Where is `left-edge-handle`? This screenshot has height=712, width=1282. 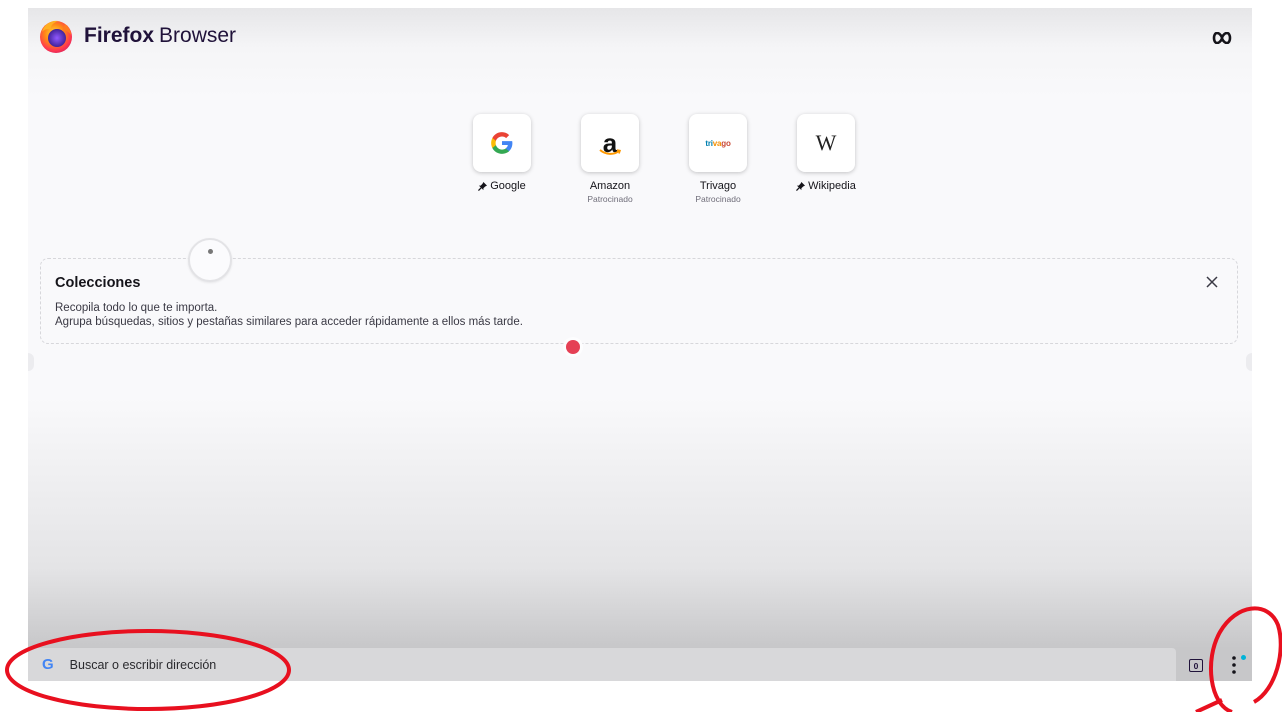
left-edge-handle is located at coordinates (31, 362).